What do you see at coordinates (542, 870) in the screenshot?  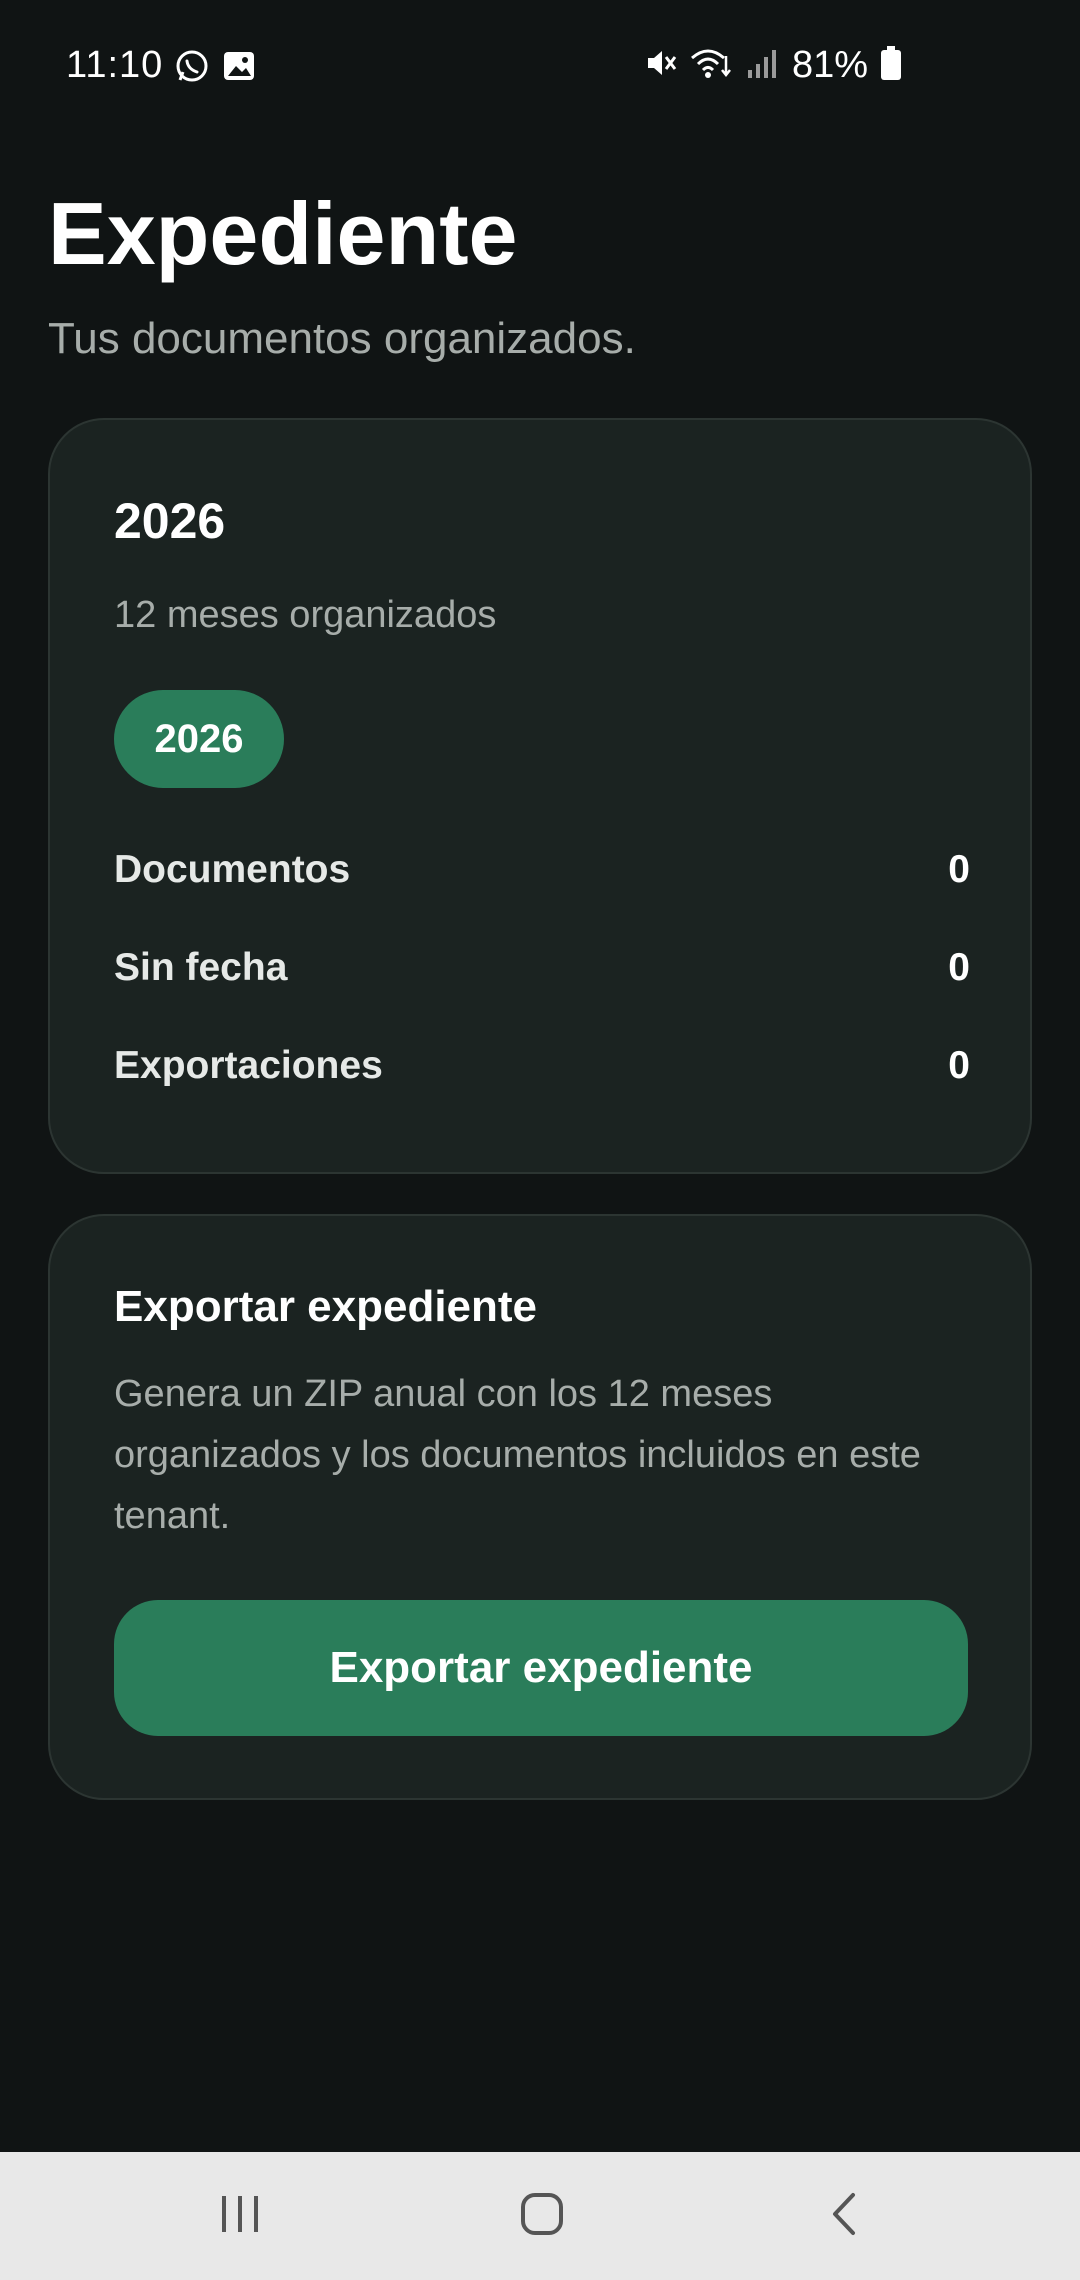 I see `stat-row-documentos: Documentos 0` at bounding box center [542, 870].